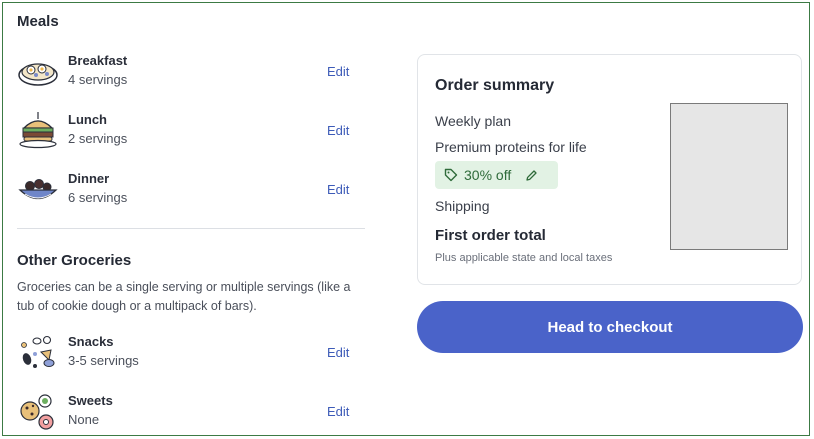 The width and height of the screenshot is (814, 439). I want to click on taxes-note: Plus applicable state and local taxes, so click(524, 258).